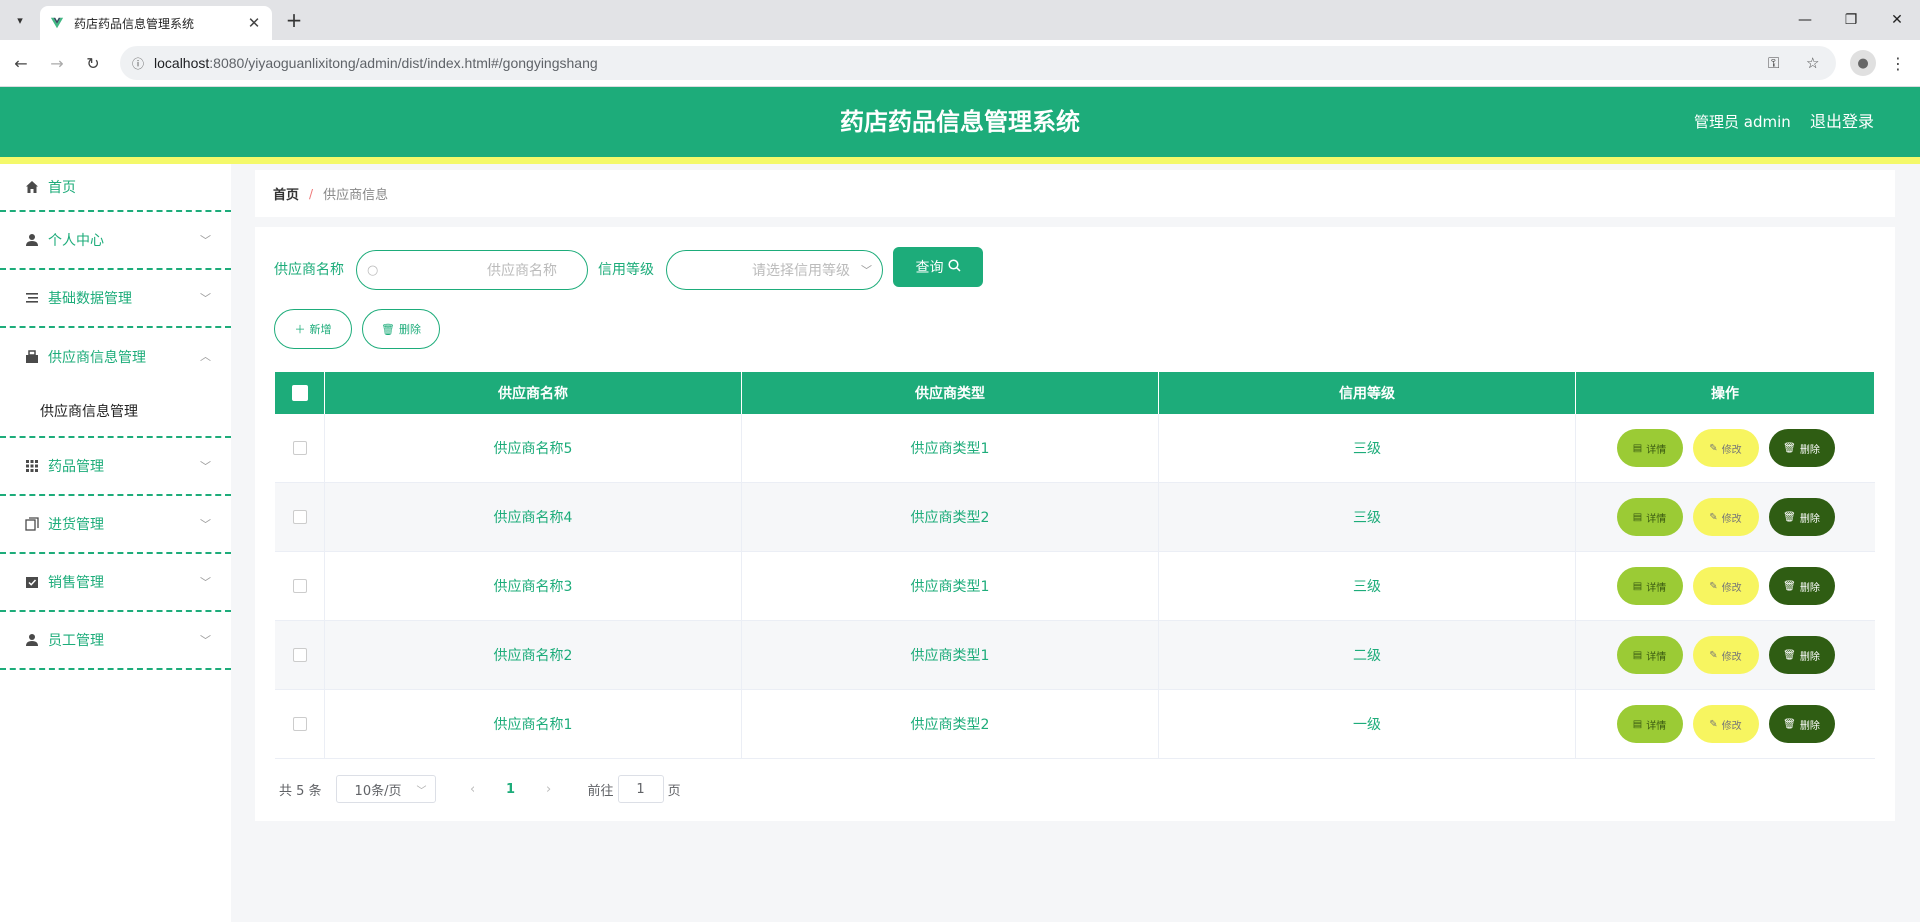  Describe the element at coordinates (473, 789) in the screenshot. I see `prev-page-icon: ‹` at that location.